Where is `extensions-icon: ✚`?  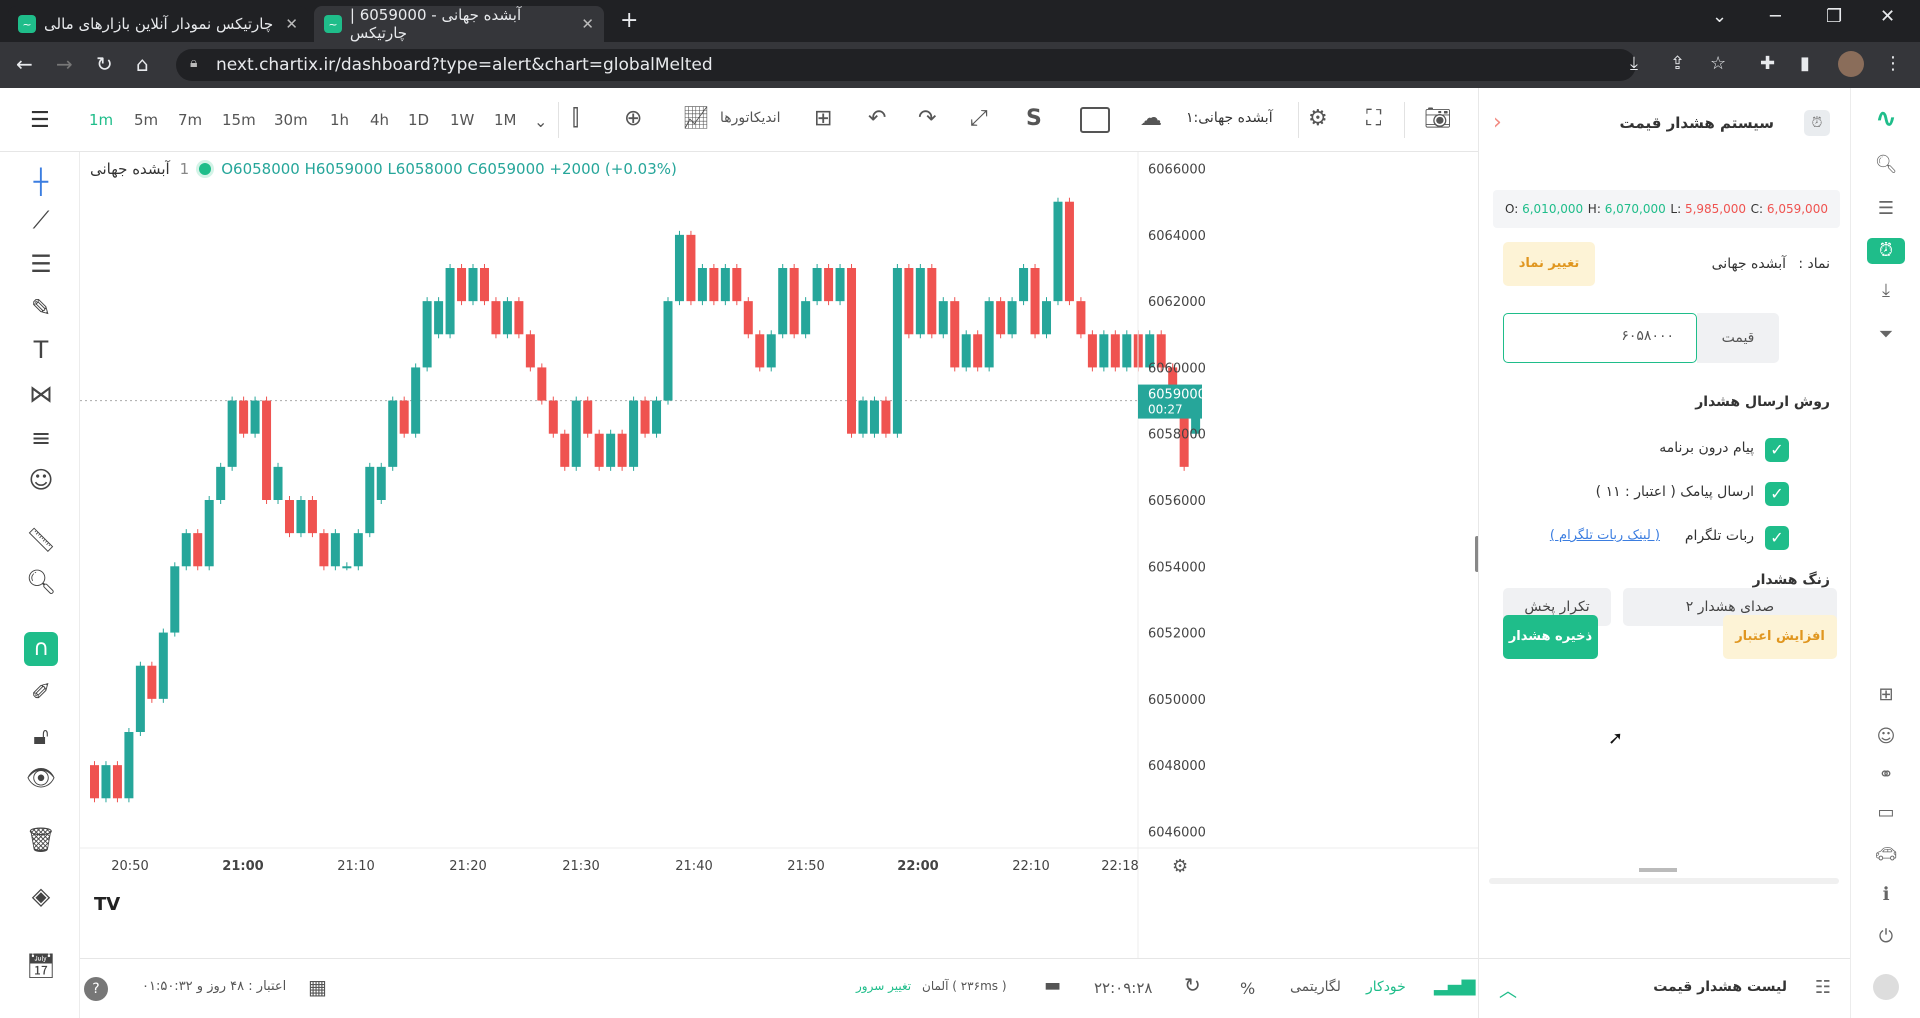
extensions-icon: ✚ is located at coordinates (1767, 63).